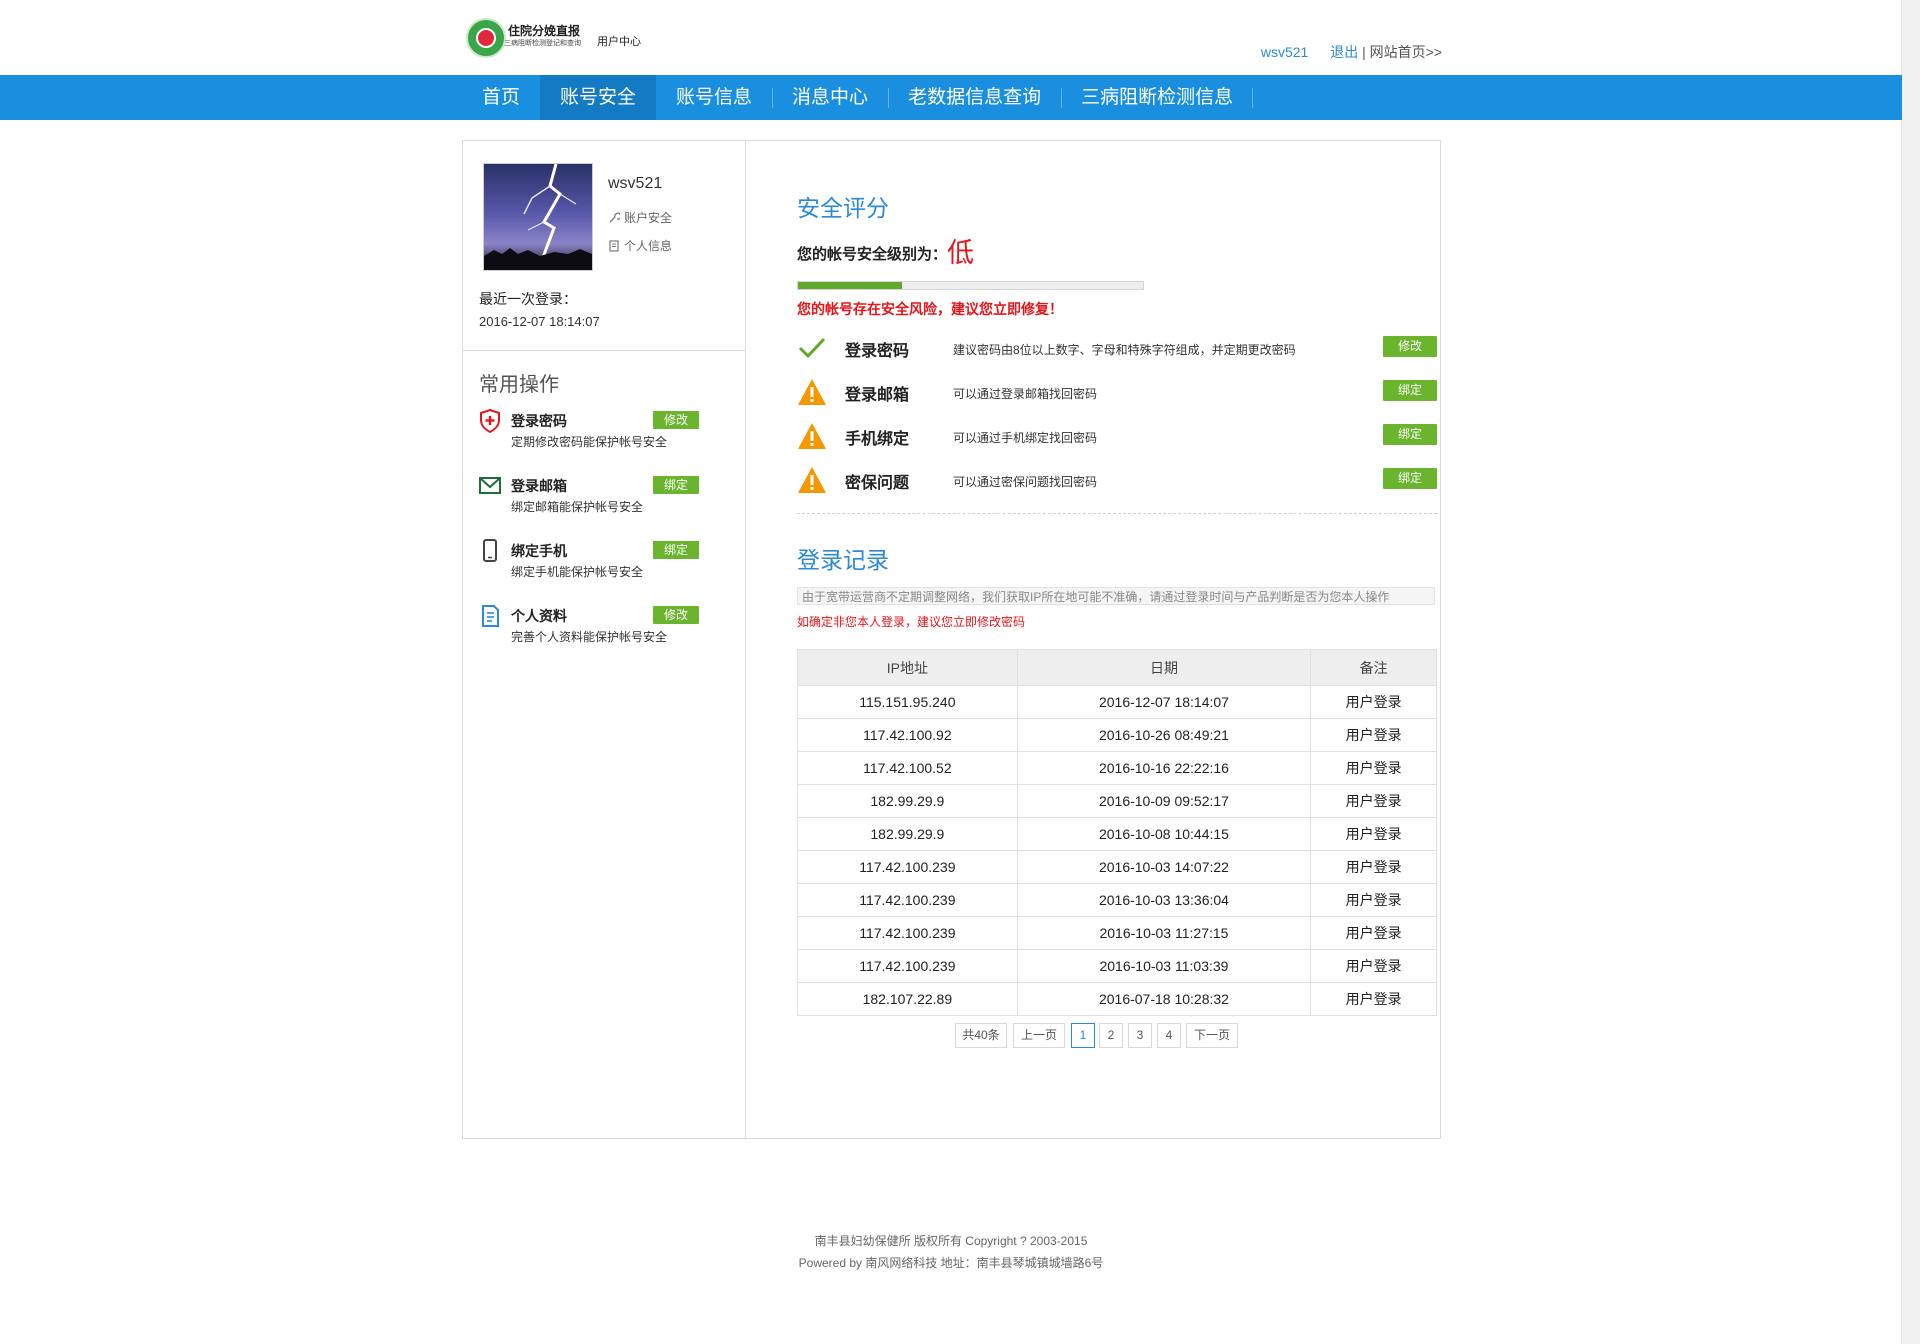  What do you see at coordinates (1373, 667) in the screenshot?
I see `column-header-remark: 备注` at bounding box center [1373, 667].